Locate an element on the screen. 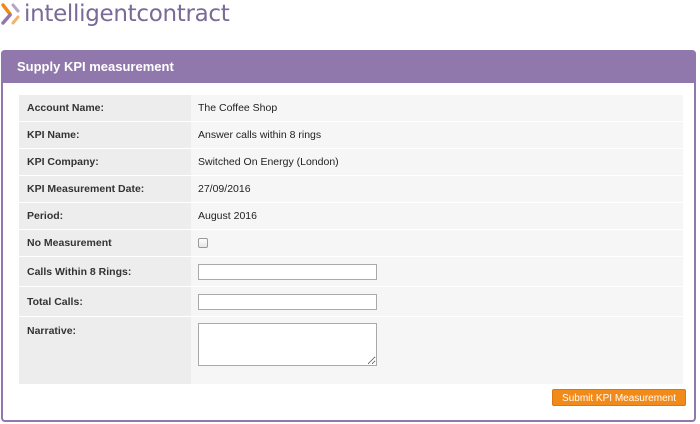  logo-text: intelligentcontract is located at coordinates (127, 14).